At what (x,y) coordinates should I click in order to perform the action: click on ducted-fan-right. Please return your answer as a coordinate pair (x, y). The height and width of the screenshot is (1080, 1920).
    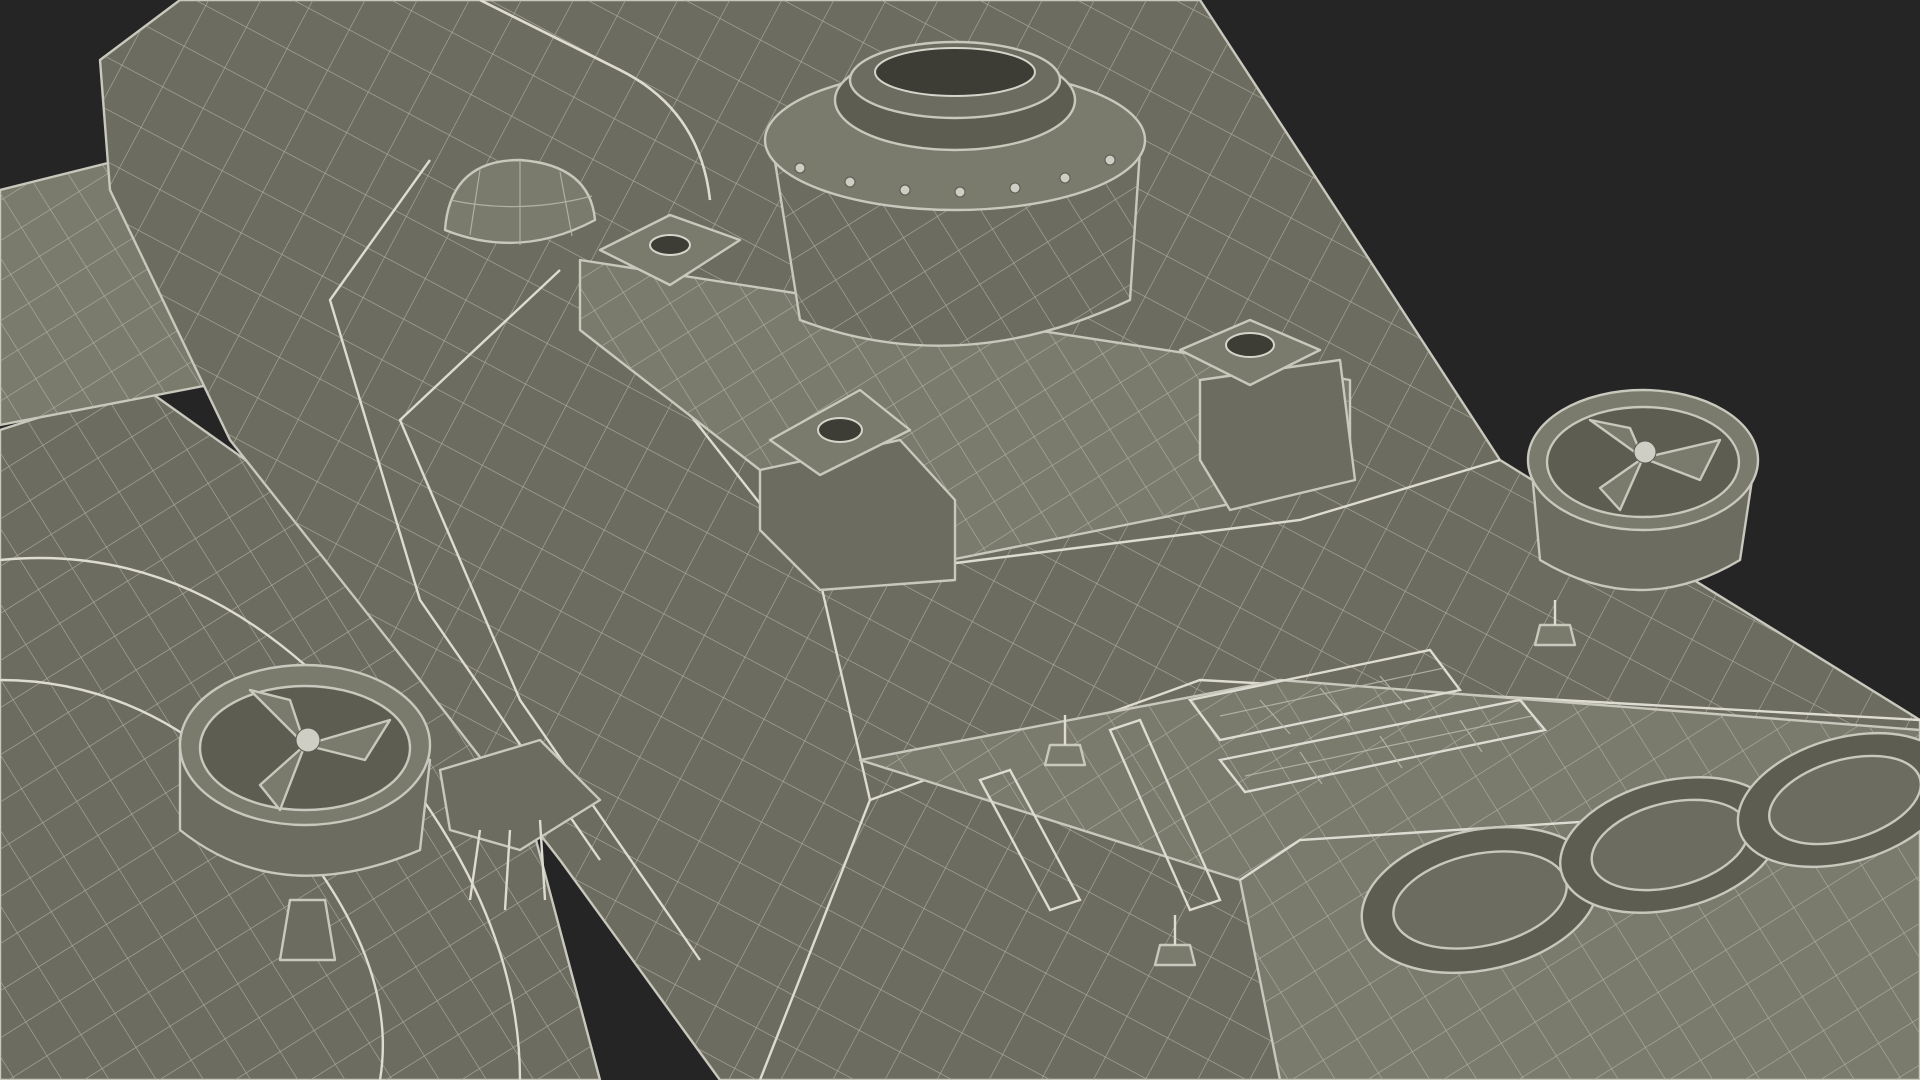
    Looking at the image, I should click on (1643, 490).